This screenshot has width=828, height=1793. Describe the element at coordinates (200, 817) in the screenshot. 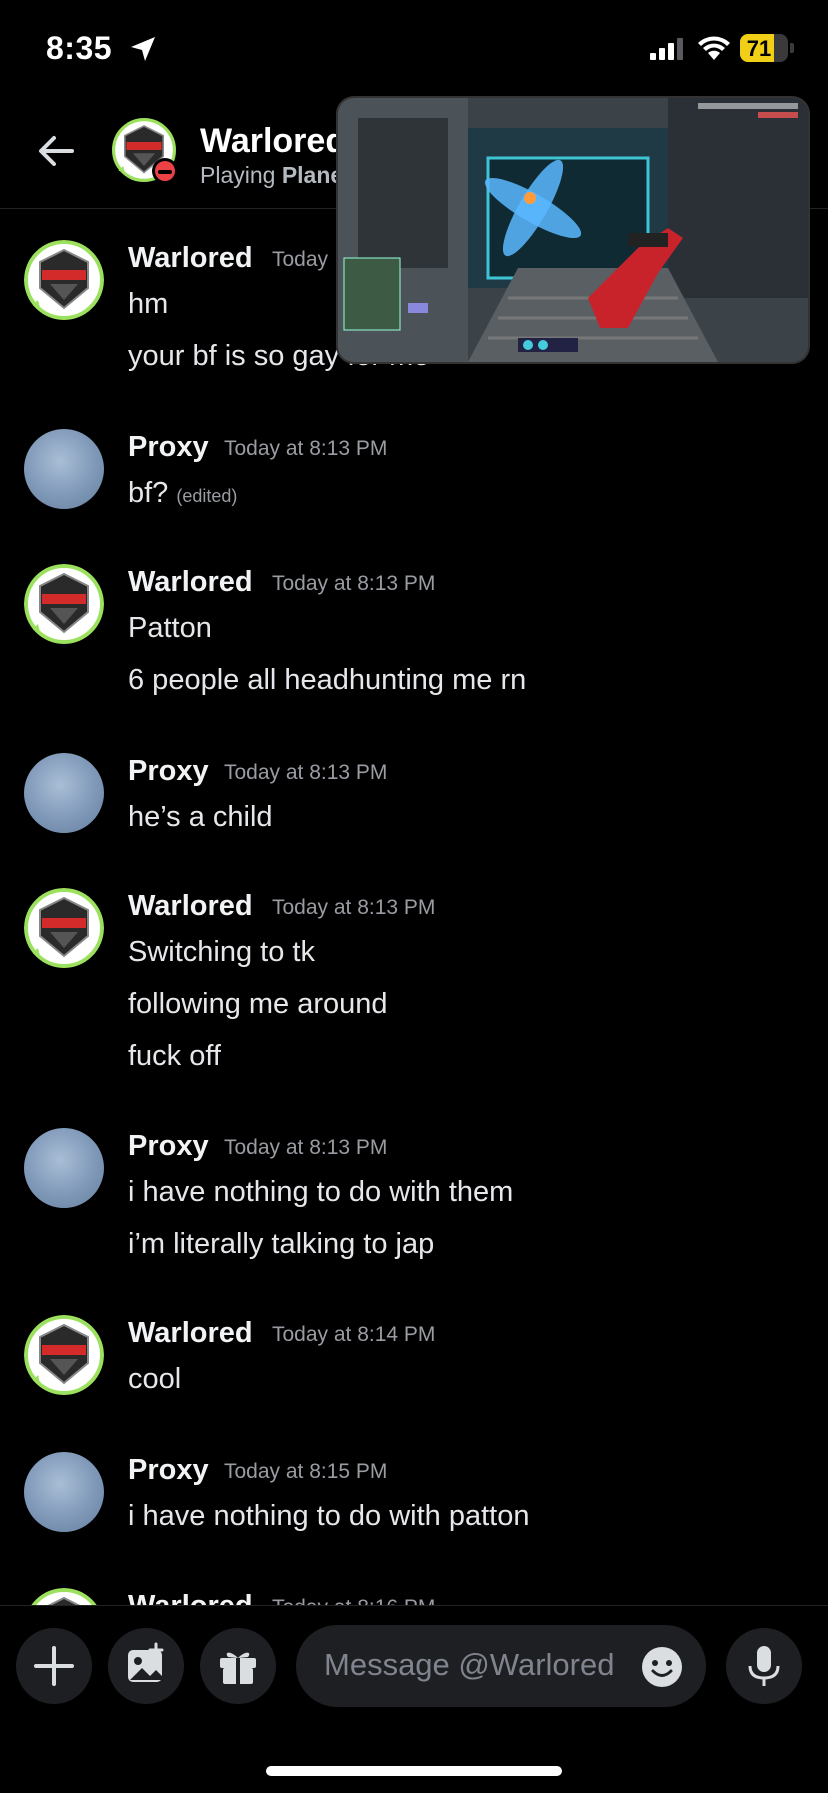

I see `message-text: he’s a child` at that location.